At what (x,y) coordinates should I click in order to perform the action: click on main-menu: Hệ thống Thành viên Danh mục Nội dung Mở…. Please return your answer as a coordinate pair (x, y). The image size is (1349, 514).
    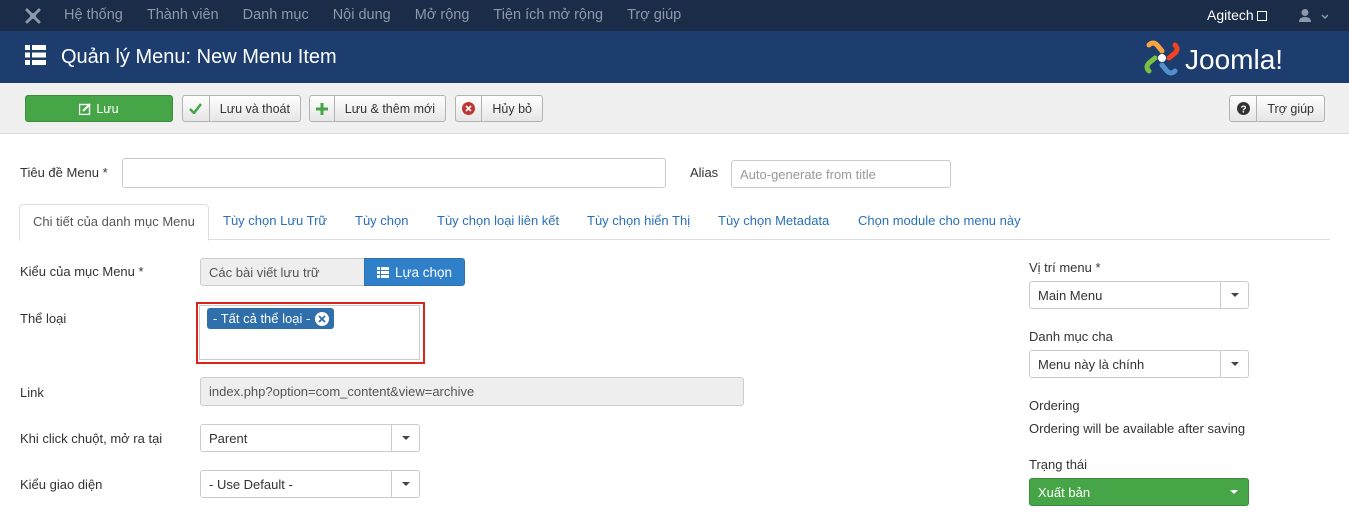
    Looking at the image, I should click on (372, 15).